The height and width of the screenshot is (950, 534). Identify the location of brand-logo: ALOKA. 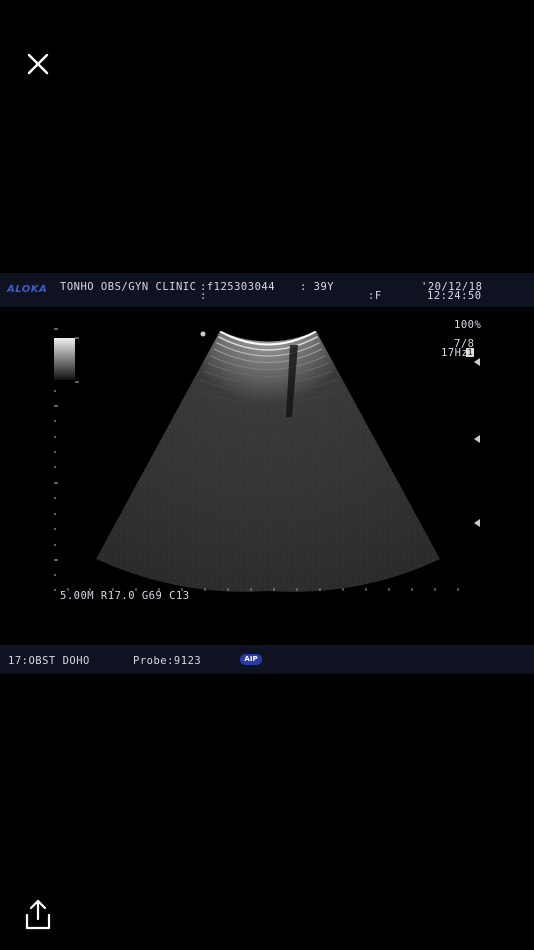
(27, 289).